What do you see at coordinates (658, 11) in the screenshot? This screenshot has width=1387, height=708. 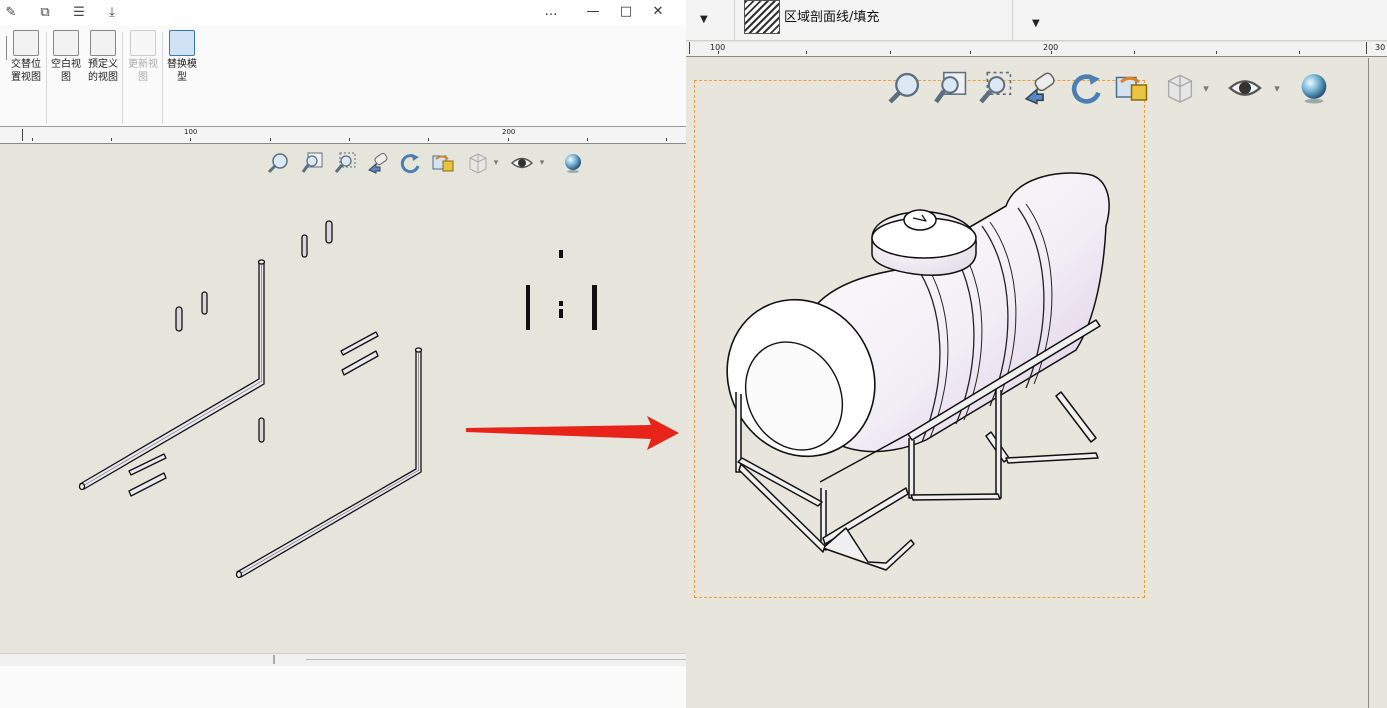 I see `close-button: ✕` at bounding box center [658, 11].